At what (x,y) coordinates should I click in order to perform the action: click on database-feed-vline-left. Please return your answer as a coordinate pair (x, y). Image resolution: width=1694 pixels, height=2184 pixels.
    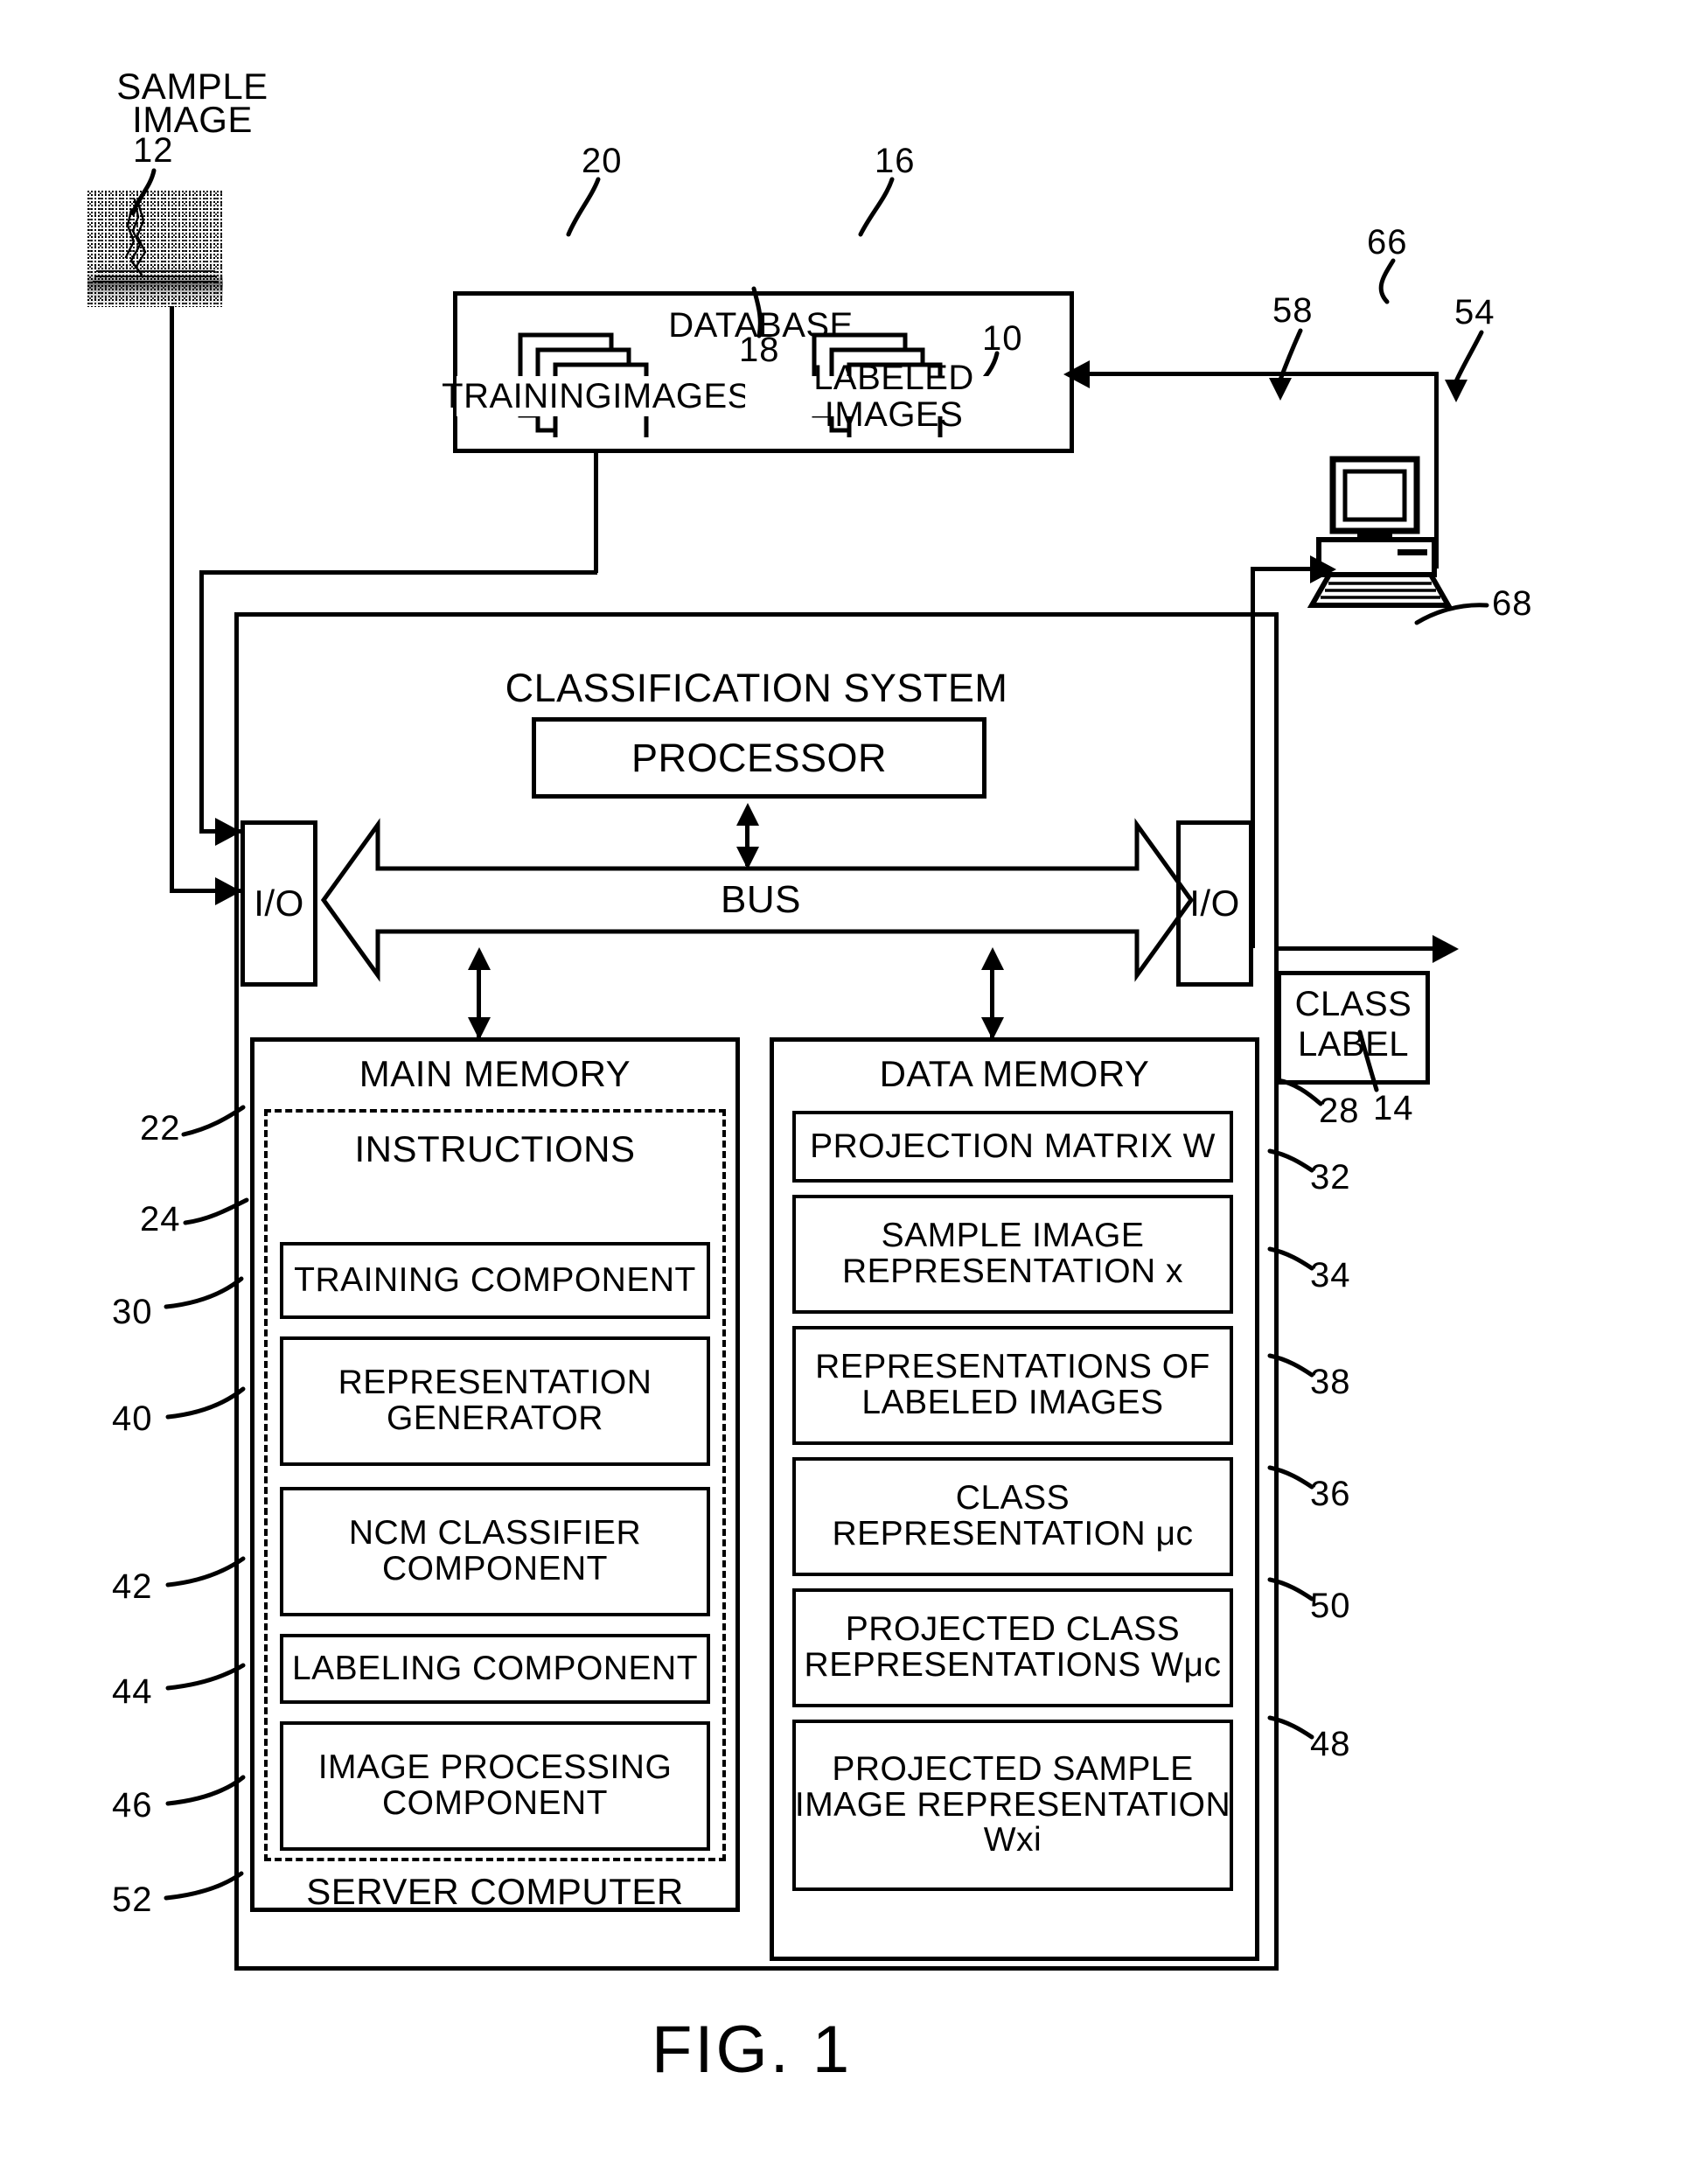
    Looking at the image, I should click on (201, 701).